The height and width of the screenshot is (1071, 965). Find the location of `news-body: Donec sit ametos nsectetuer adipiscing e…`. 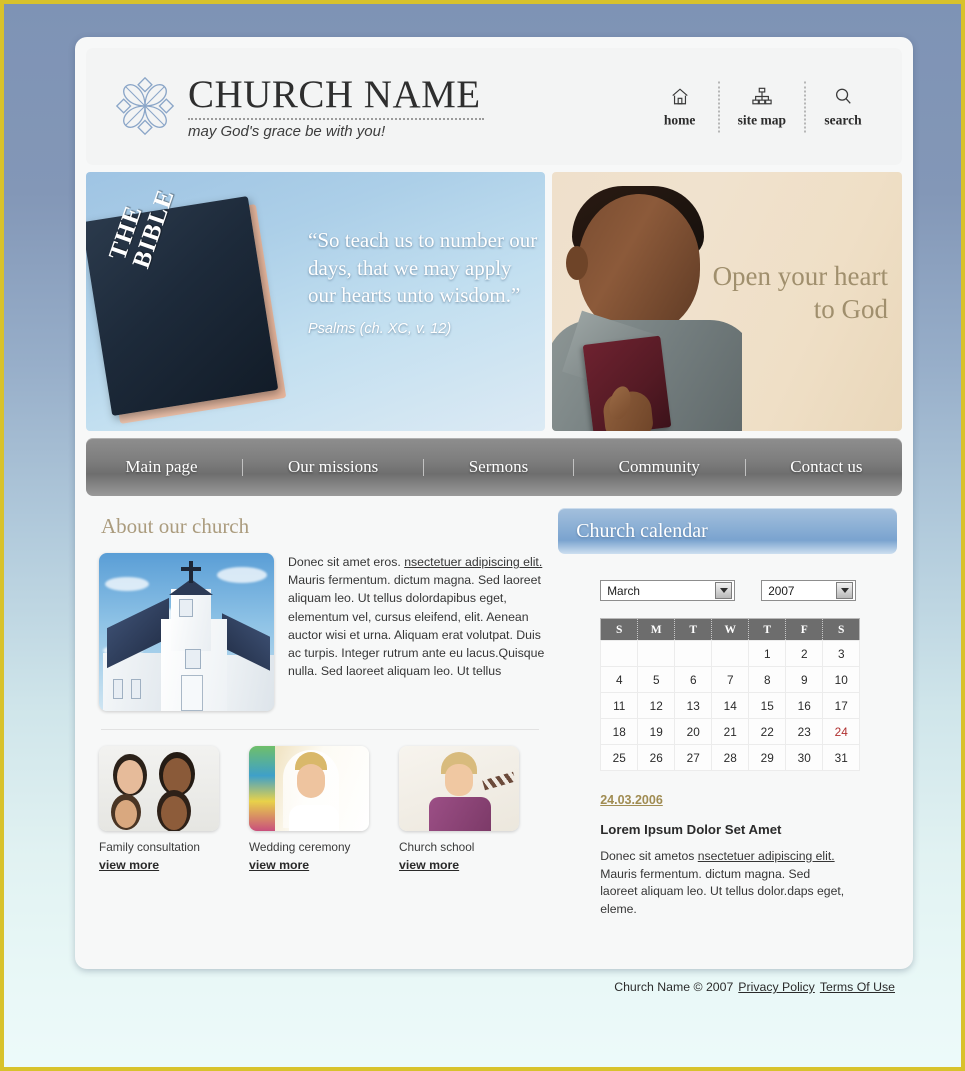

news-body: Donec sit ametos nsectetuer adipiscing e… is located at coordinates (725, 883).